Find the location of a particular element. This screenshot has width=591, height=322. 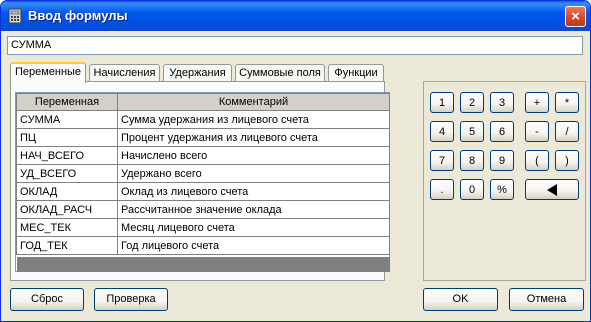

close-icon: × is located at coordinates (575, 16).